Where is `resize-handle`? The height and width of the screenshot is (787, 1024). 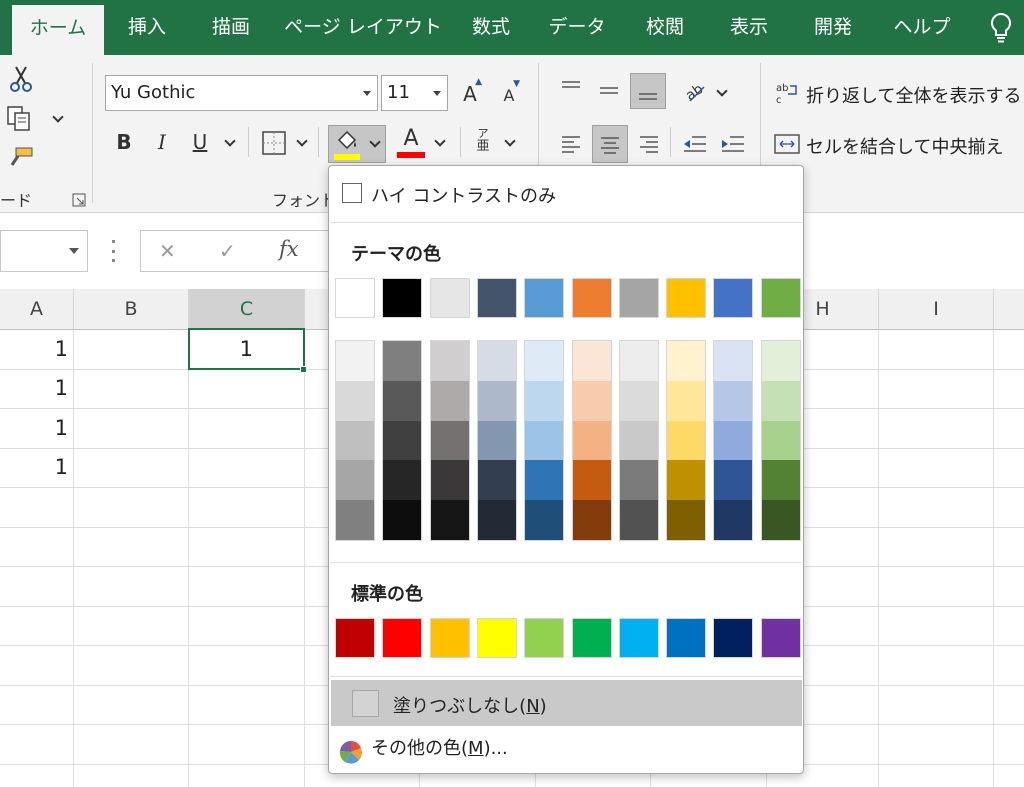 resize-handle is located at coordinates (114, 251).